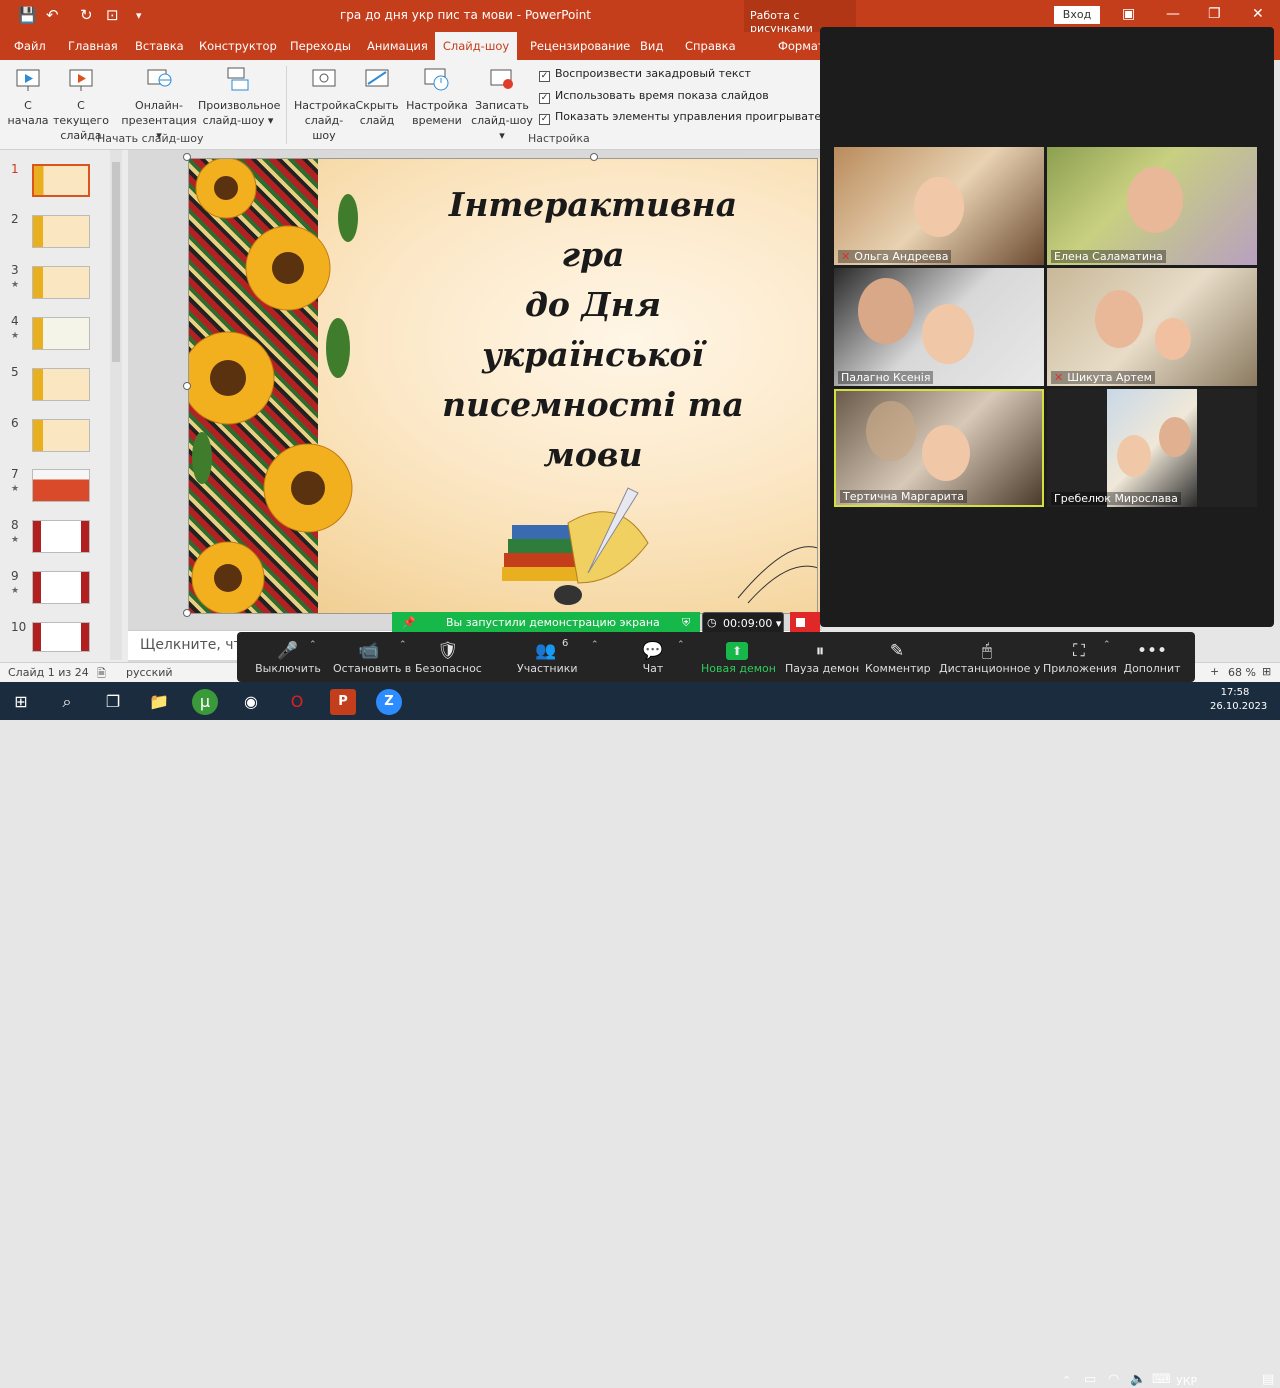 The height and width of the screenshot is (1388, 1280). What do you see at coordinates (297, 702) in the screenshot?
I see `opera-icon: O` at bounding box center [297, 702].